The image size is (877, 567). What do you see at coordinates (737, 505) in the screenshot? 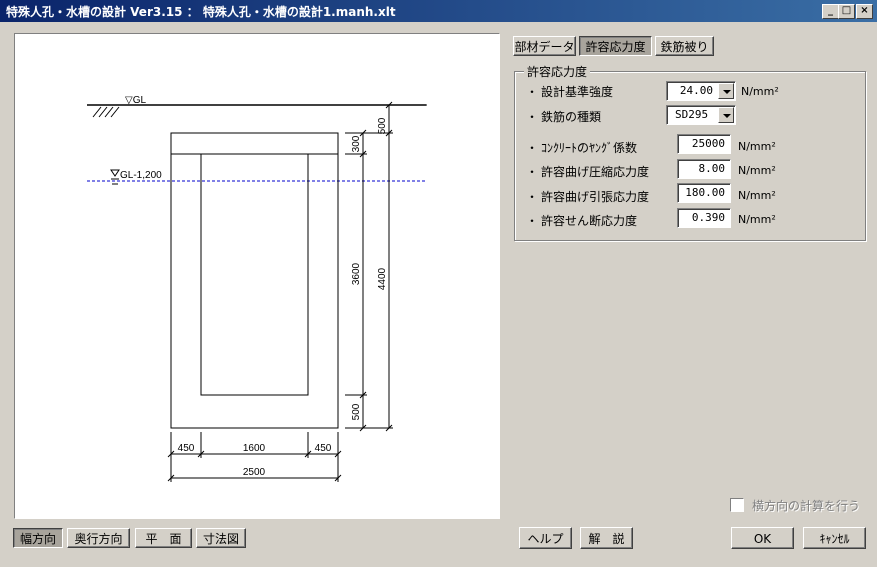
I see `horizontal-calc-checkbox` at bounding box center [737, 505].